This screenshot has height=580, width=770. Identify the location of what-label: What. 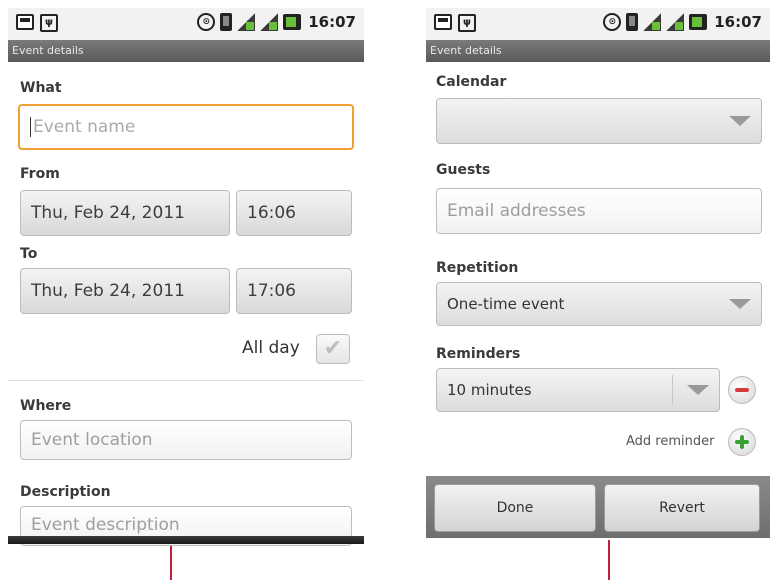
(41, 88).